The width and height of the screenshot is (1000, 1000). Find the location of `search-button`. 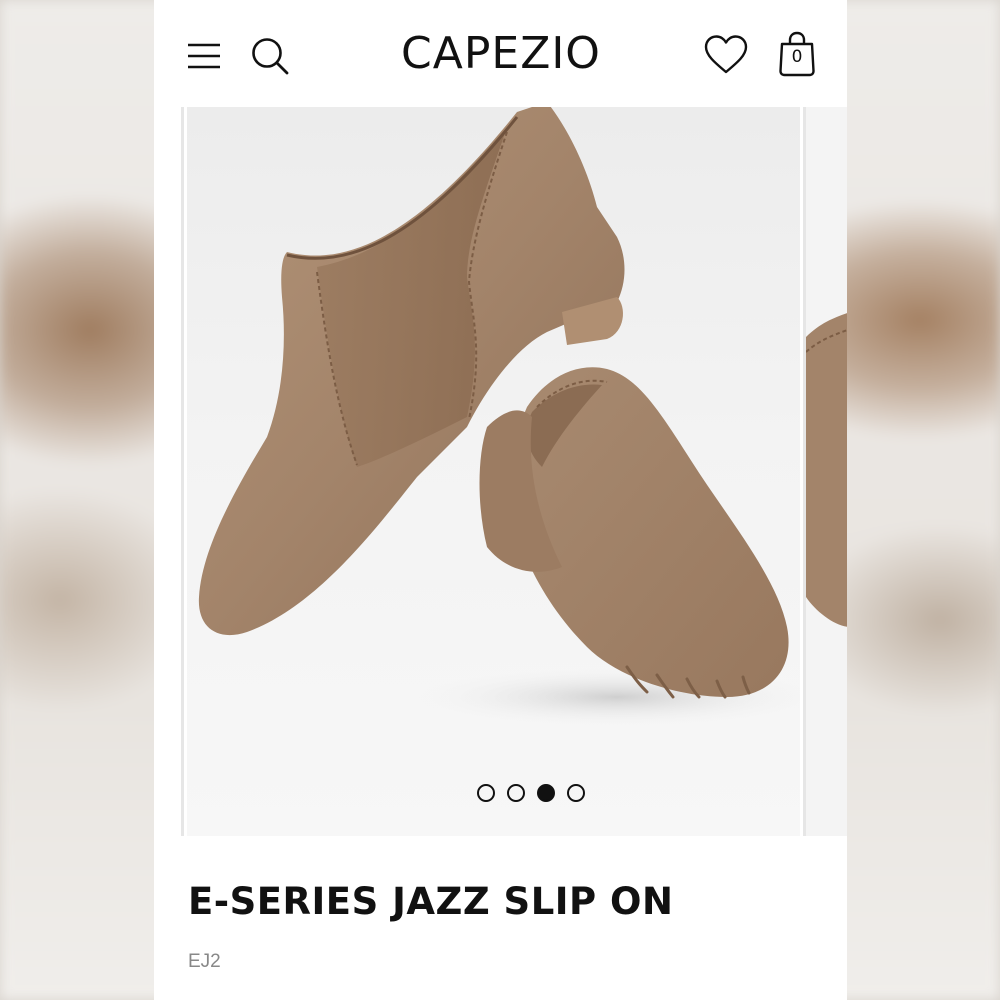

search-button is located at coordinates (270, 56).